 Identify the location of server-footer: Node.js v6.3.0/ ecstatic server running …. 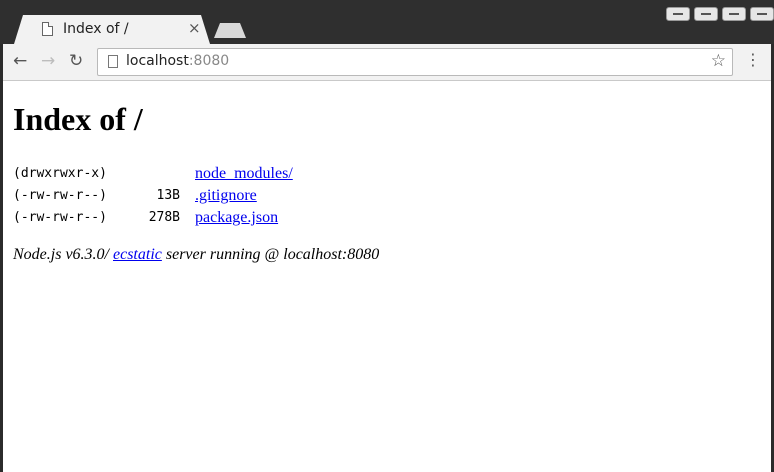
(196, 255).